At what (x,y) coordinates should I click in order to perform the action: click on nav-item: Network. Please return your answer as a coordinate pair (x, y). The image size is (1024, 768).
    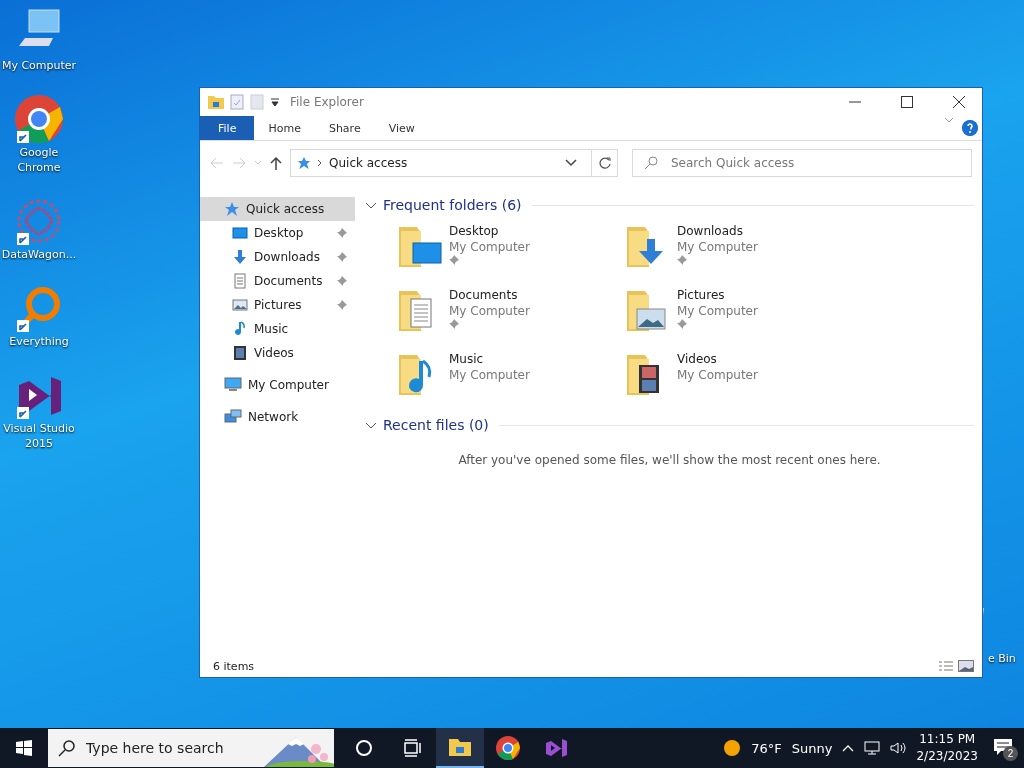
    Looking at the image, I should click on (277, 417).